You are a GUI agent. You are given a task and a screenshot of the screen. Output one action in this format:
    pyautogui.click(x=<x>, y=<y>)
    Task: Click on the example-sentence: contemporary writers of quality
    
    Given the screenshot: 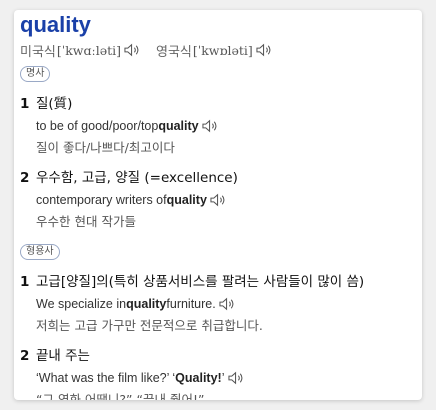 What is the action you would take?
    pyautogui.click(x=226, y=200)
    